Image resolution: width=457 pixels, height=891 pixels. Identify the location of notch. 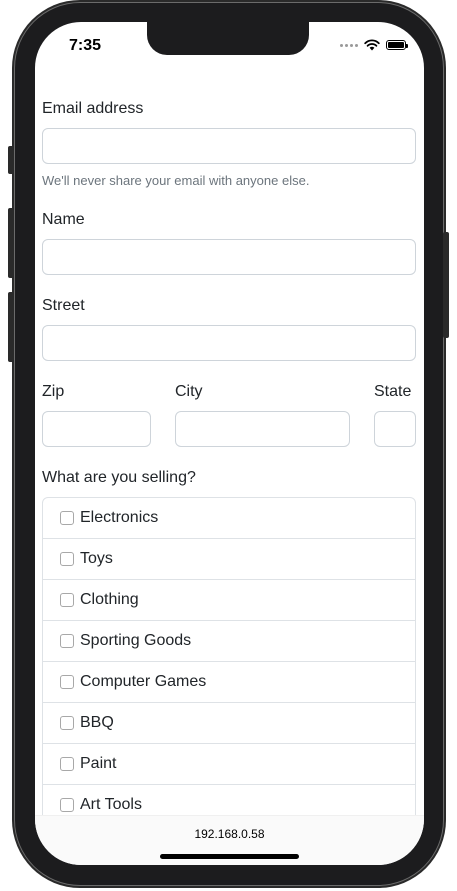
(228, 38).